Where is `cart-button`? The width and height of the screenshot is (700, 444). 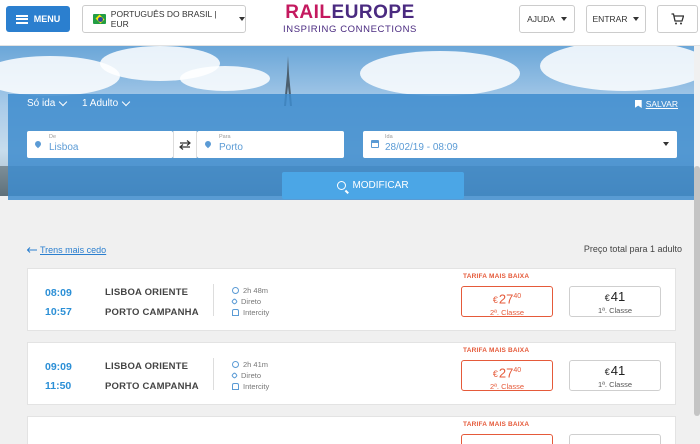
cart-button is located at coordinates (677, 19).